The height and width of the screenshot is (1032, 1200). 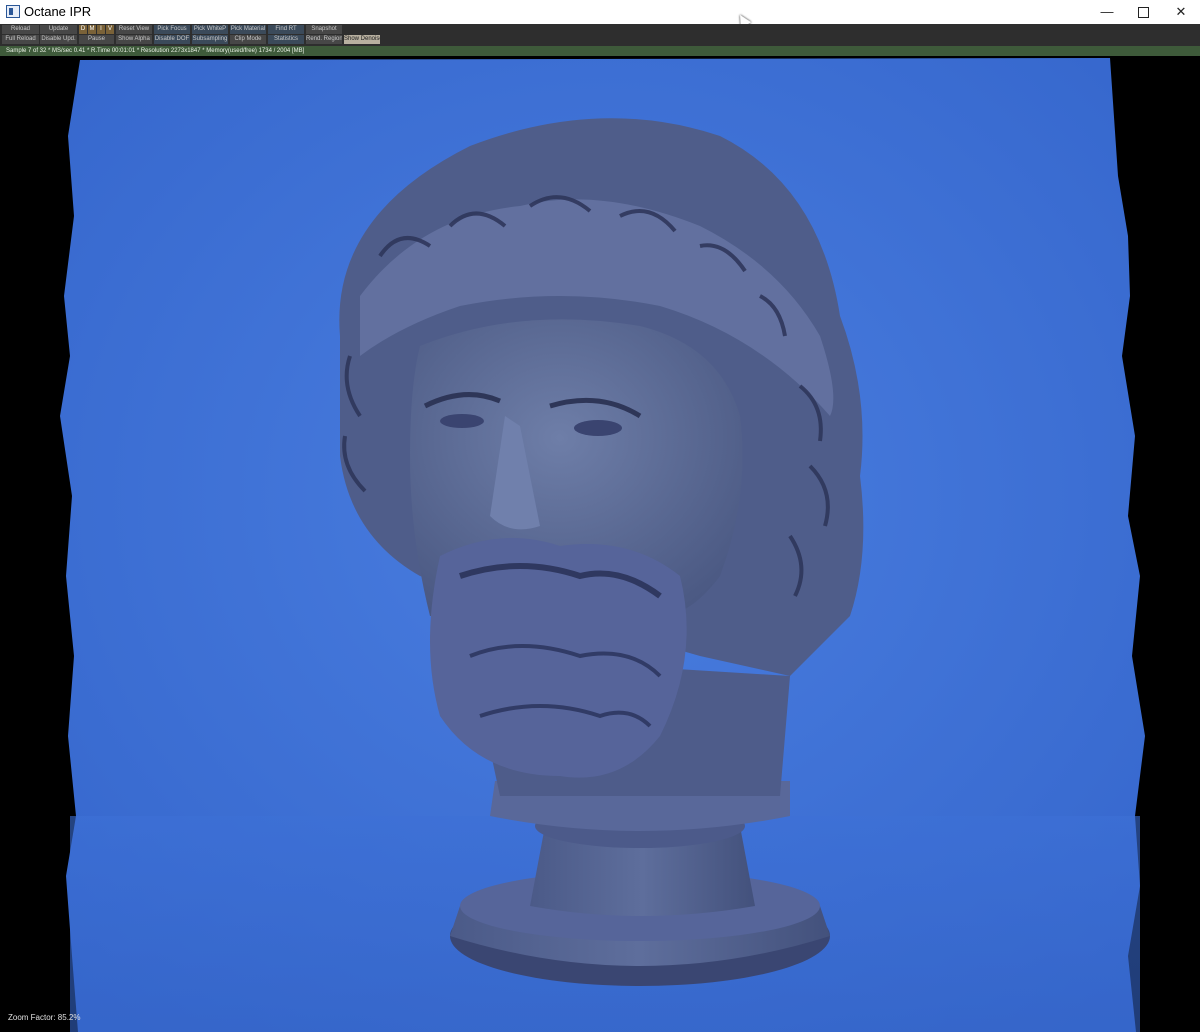 I want to click on disable-dof-button: Disable DOF, so click(x=172, y=39).